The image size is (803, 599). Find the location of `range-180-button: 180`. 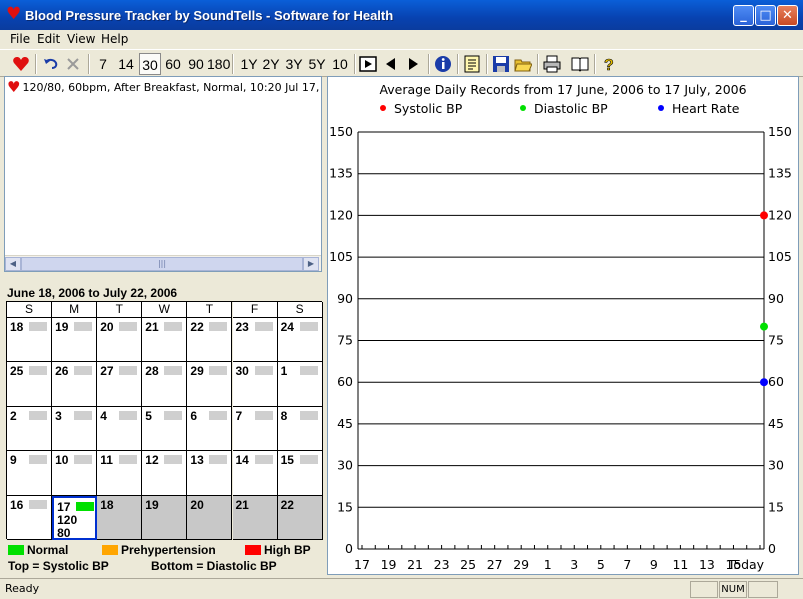

range-180-button: 180 is located at coordinates (218, 64).